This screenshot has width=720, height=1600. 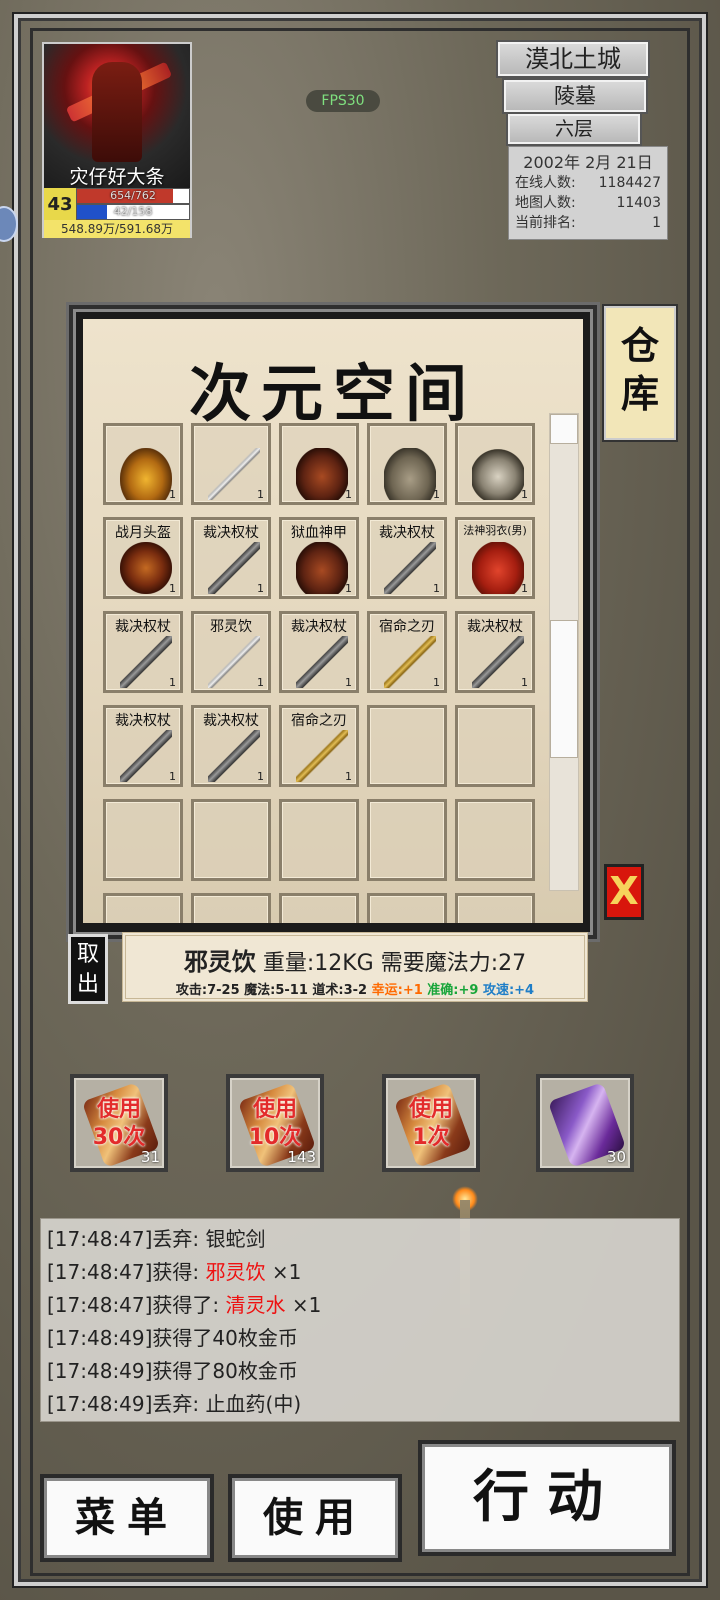 I want to click on slot-item-name: 法神羽衣(男), so click(x=495, y=530).